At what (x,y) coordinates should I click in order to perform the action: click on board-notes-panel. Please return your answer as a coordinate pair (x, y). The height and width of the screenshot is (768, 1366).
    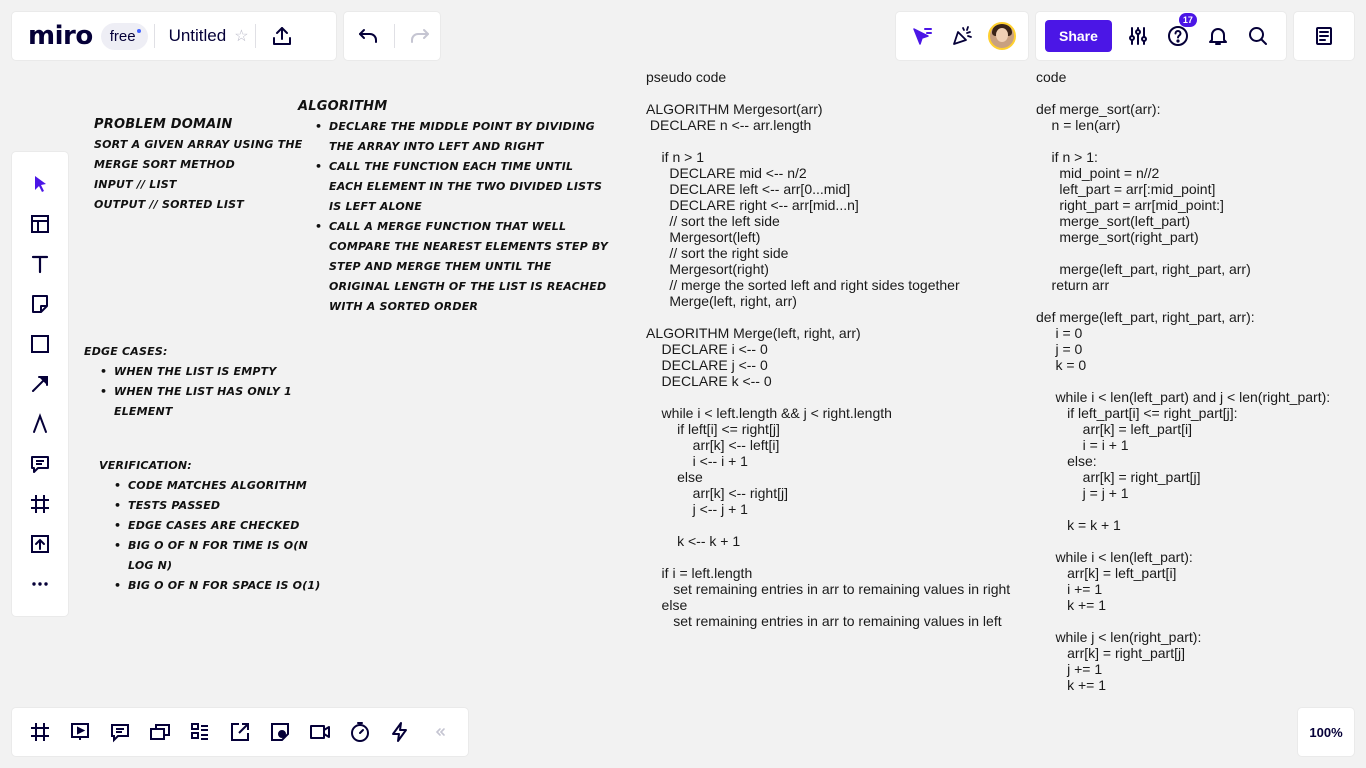
    Looking at the image, I should click on (1324, 36).